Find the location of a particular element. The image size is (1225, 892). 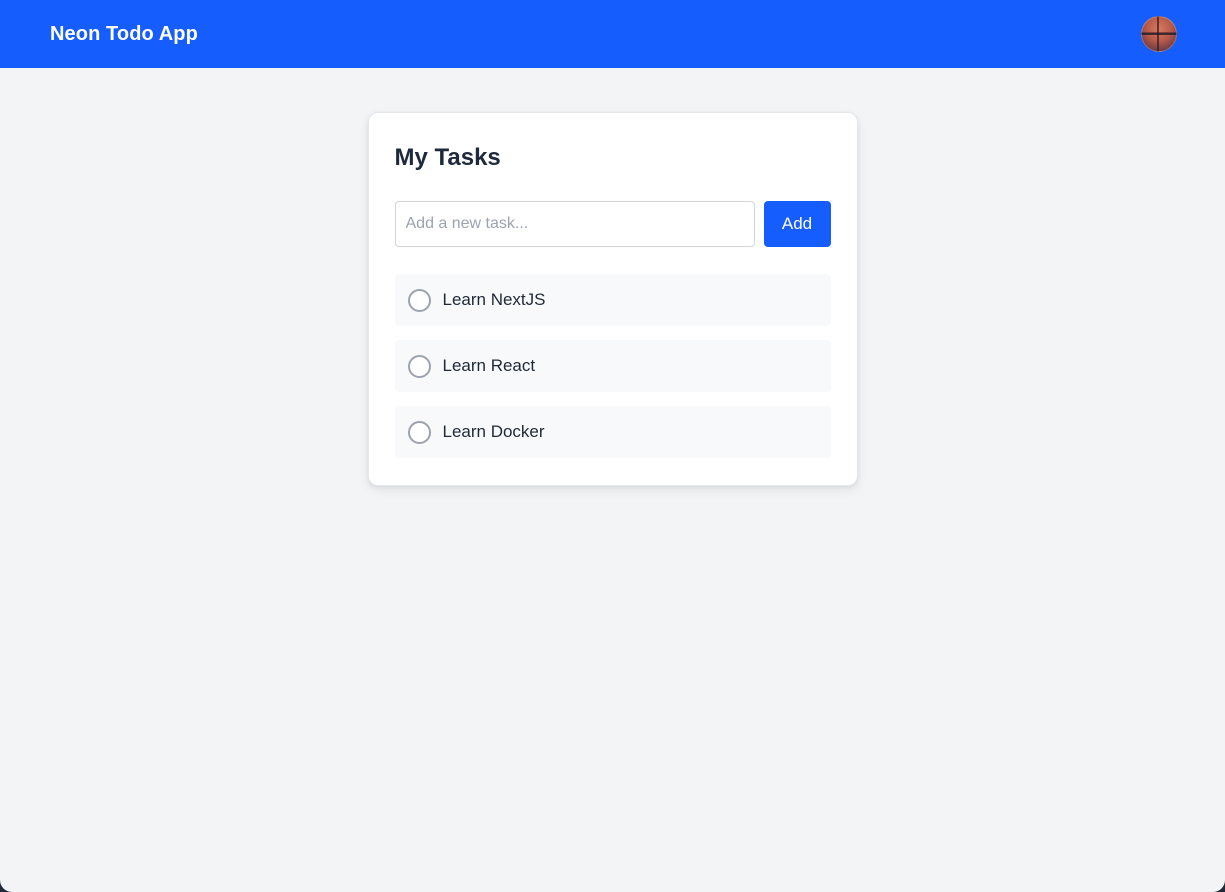

task-item: Learn React is located at coordinates (612, 366).